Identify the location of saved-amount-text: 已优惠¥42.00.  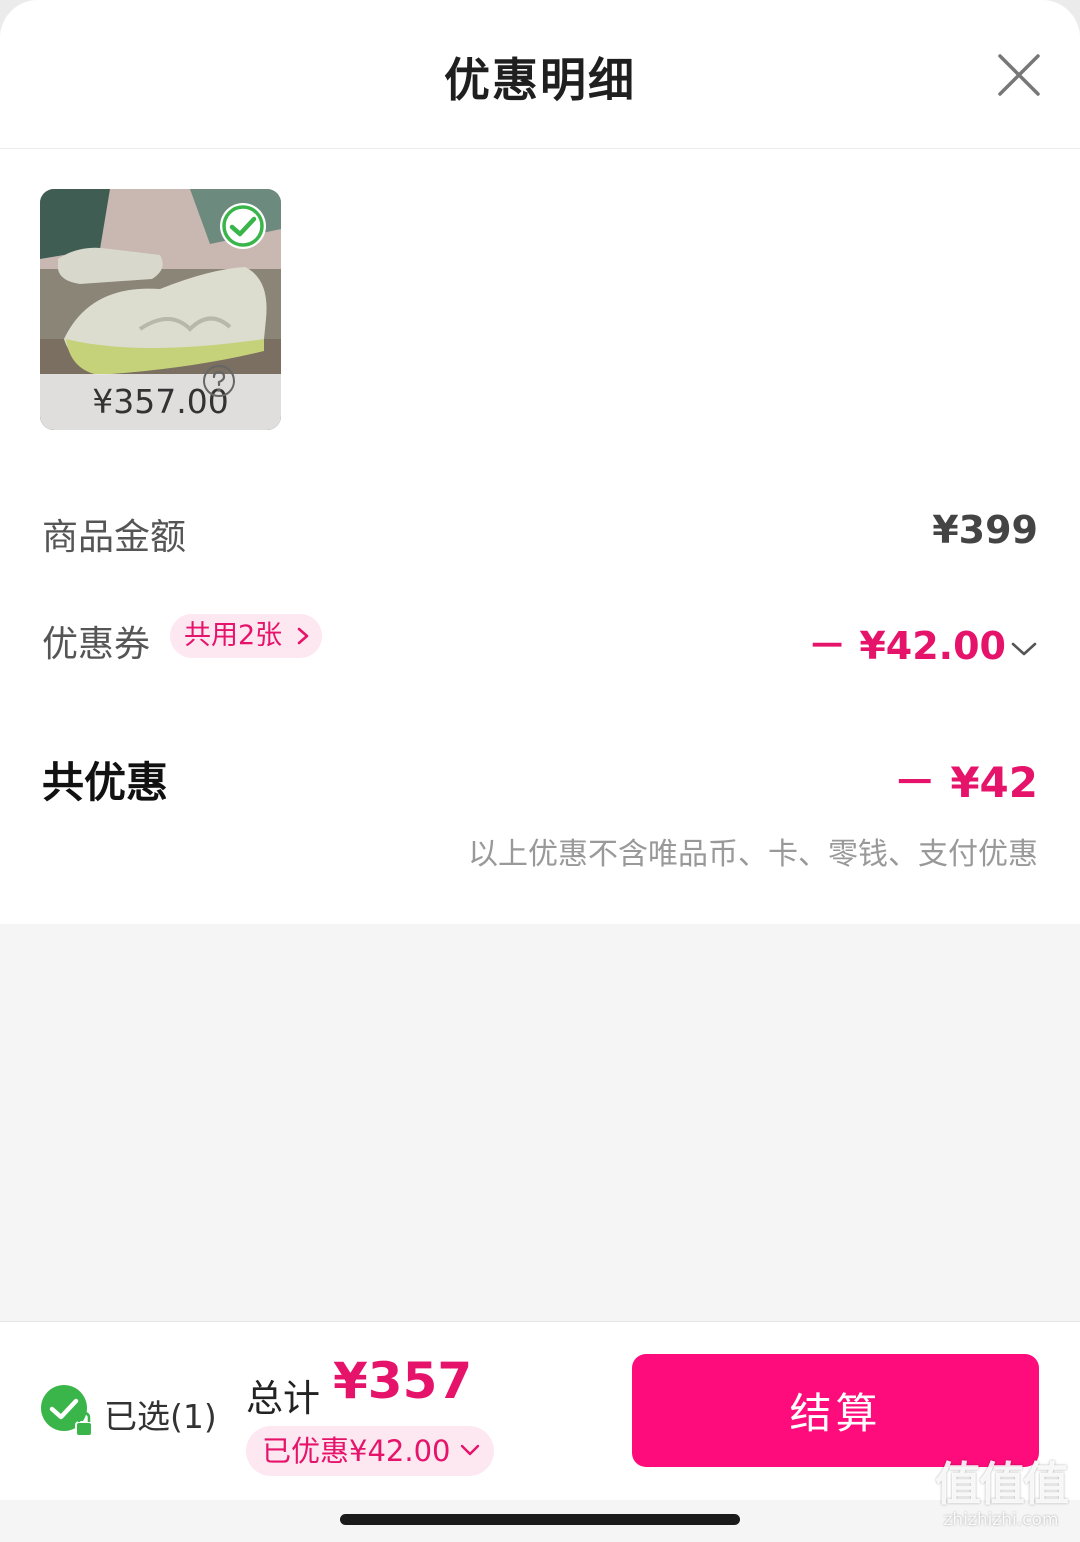
(356, 1451).